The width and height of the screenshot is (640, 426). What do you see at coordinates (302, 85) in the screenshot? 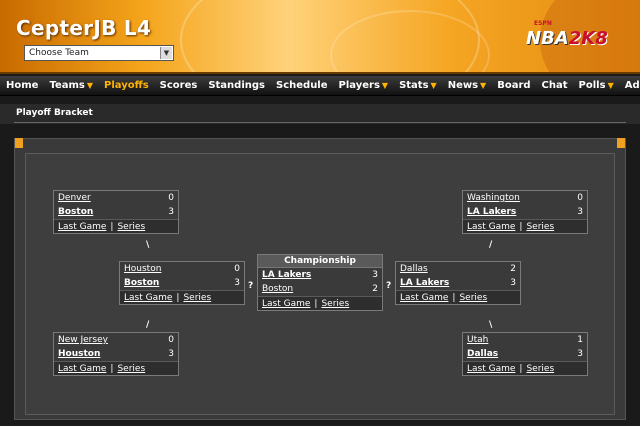
I see `nav-schedule: Schedule` at bounding box center [302, 85].